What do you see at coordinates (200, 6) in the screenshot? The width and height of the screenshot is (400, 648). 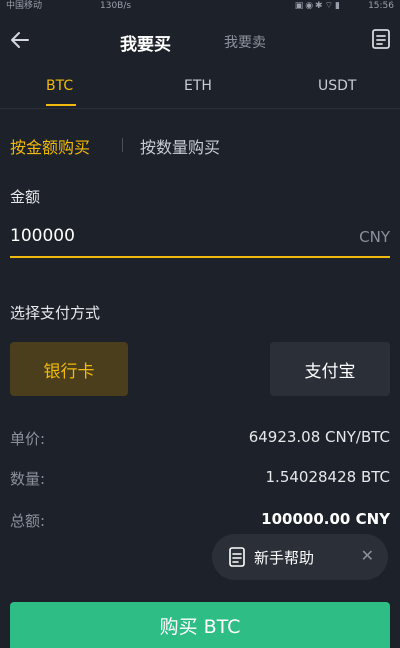 I see `status-bar: 中国移动 130B/s ▣◉✱⌔▮ 15:56` at bounding box center [200, 6].